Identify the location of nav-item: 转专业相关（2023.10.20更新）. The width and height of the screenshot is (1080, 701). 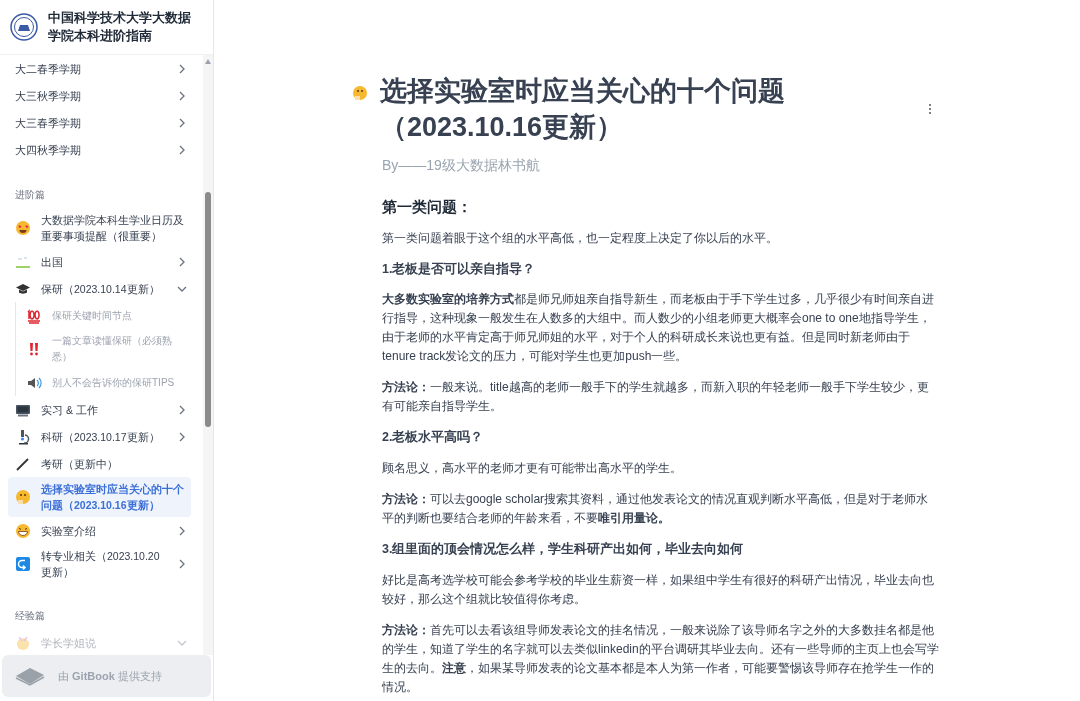
(99, 564).